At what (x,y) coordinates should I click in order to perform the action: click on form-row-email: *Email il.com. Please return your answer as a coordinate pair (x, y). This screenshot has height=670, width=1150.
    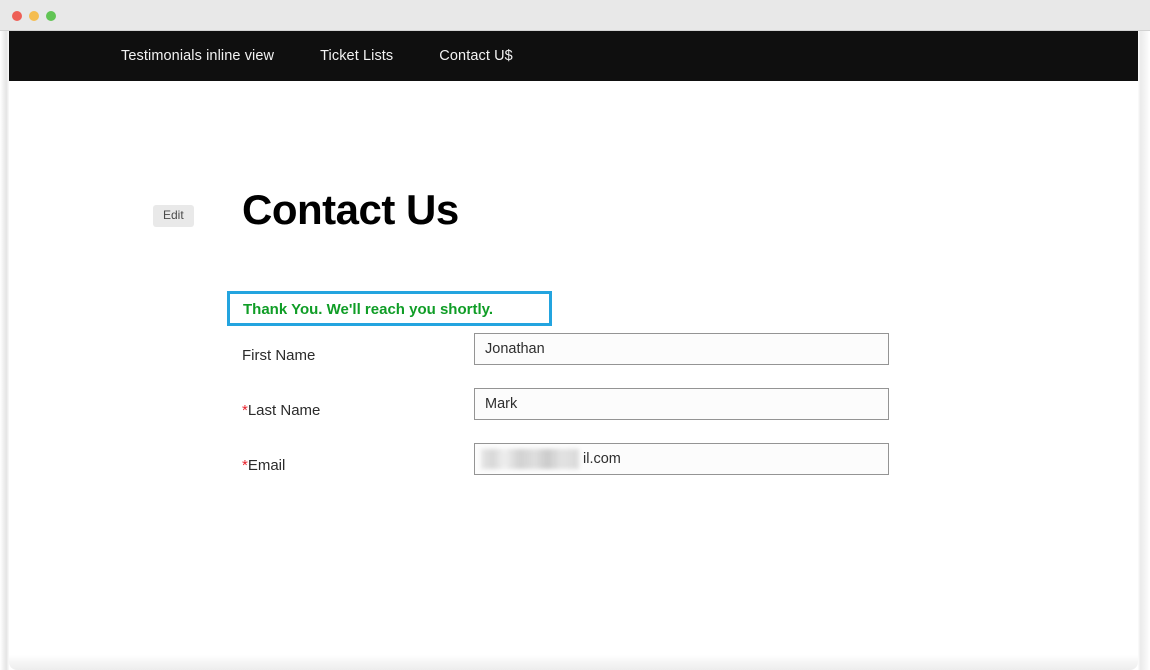
    Looking at the image, I should click on (574, 470).